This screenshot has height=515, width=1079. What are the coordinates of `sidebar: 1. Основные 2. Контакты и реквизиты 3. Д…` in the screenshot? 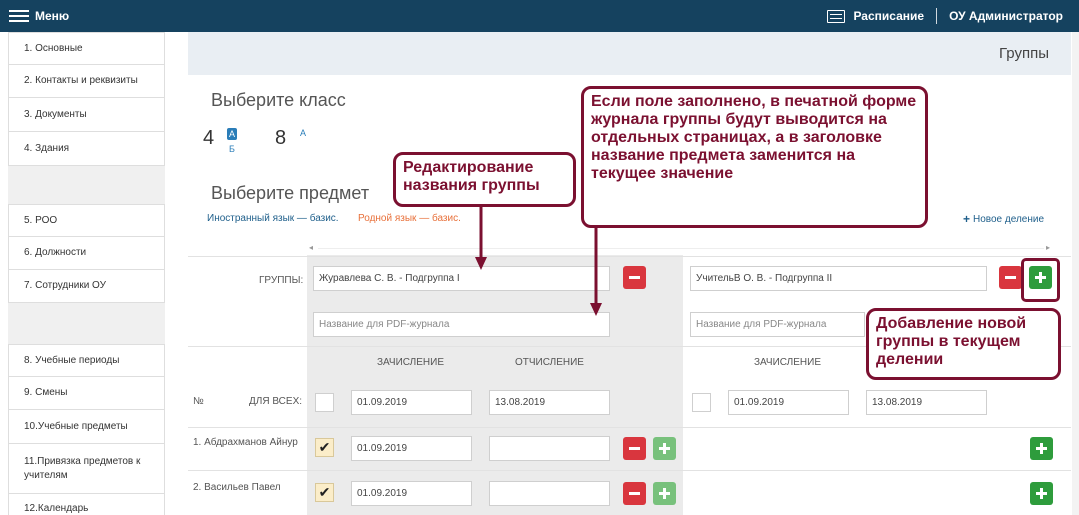 It's located at (86, 273).